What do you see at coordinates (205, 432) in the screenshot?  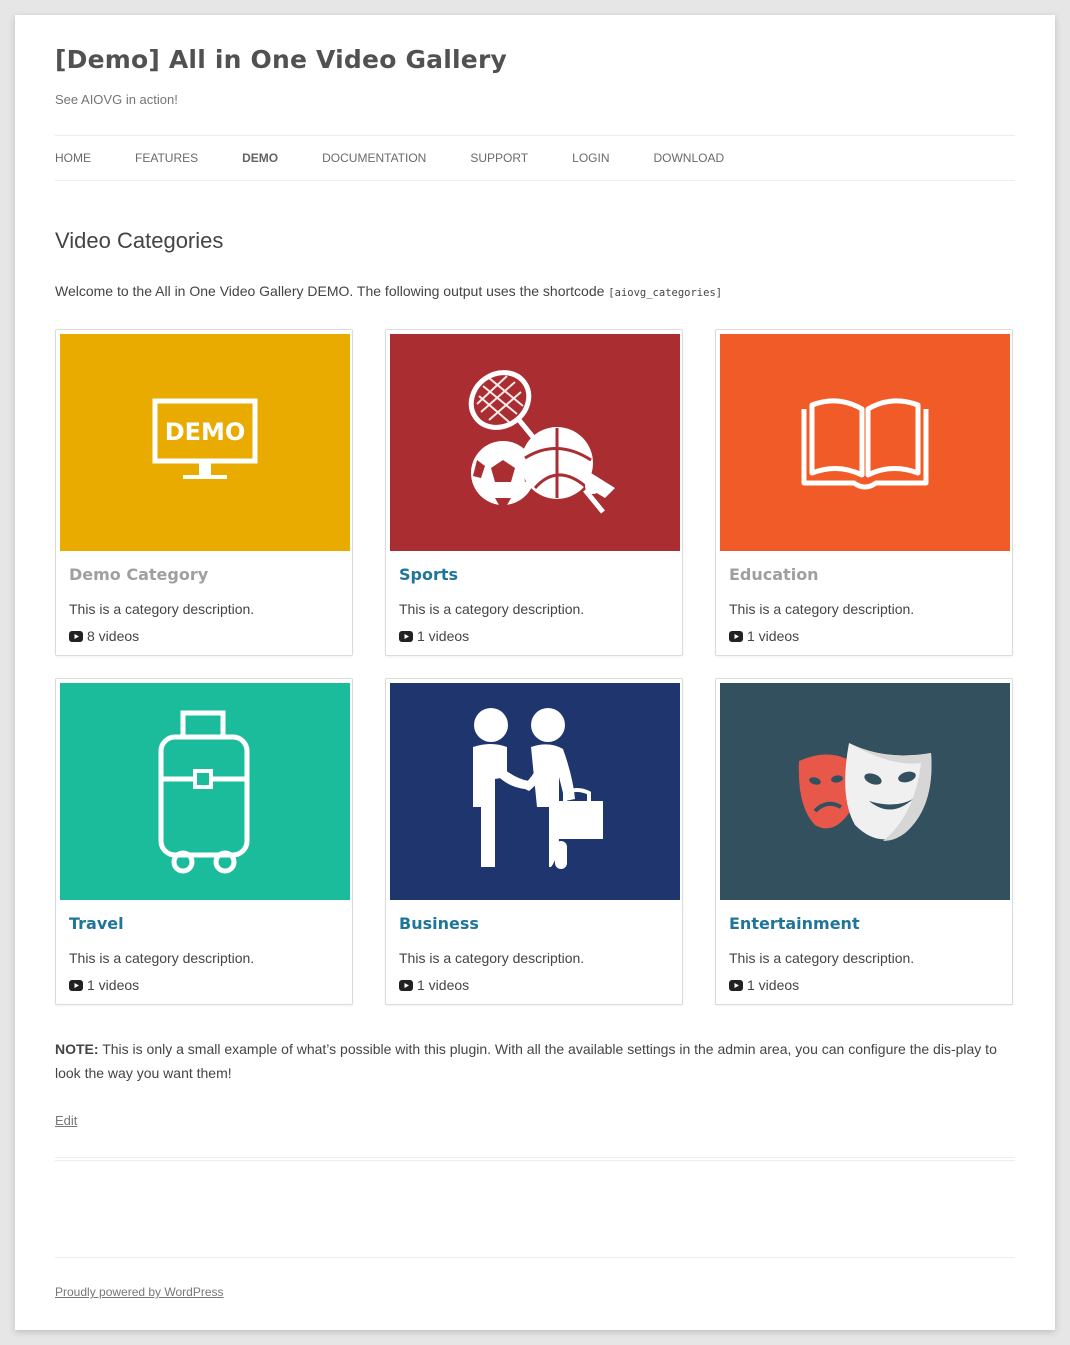 I see `demo-icon-text: DEMO` at bounding box center [205, 432].